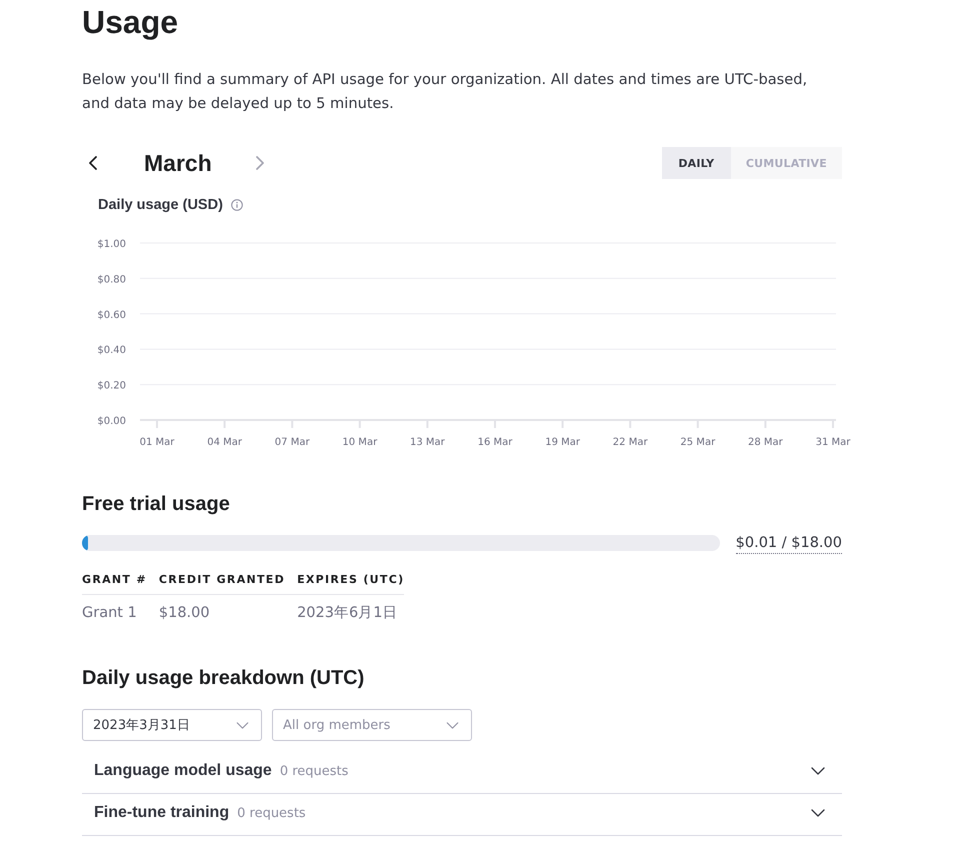 Image resolution: width=971 pixels, height=852 pixels. I want to click on y-axis-label: $1.00, so click(111, 244).